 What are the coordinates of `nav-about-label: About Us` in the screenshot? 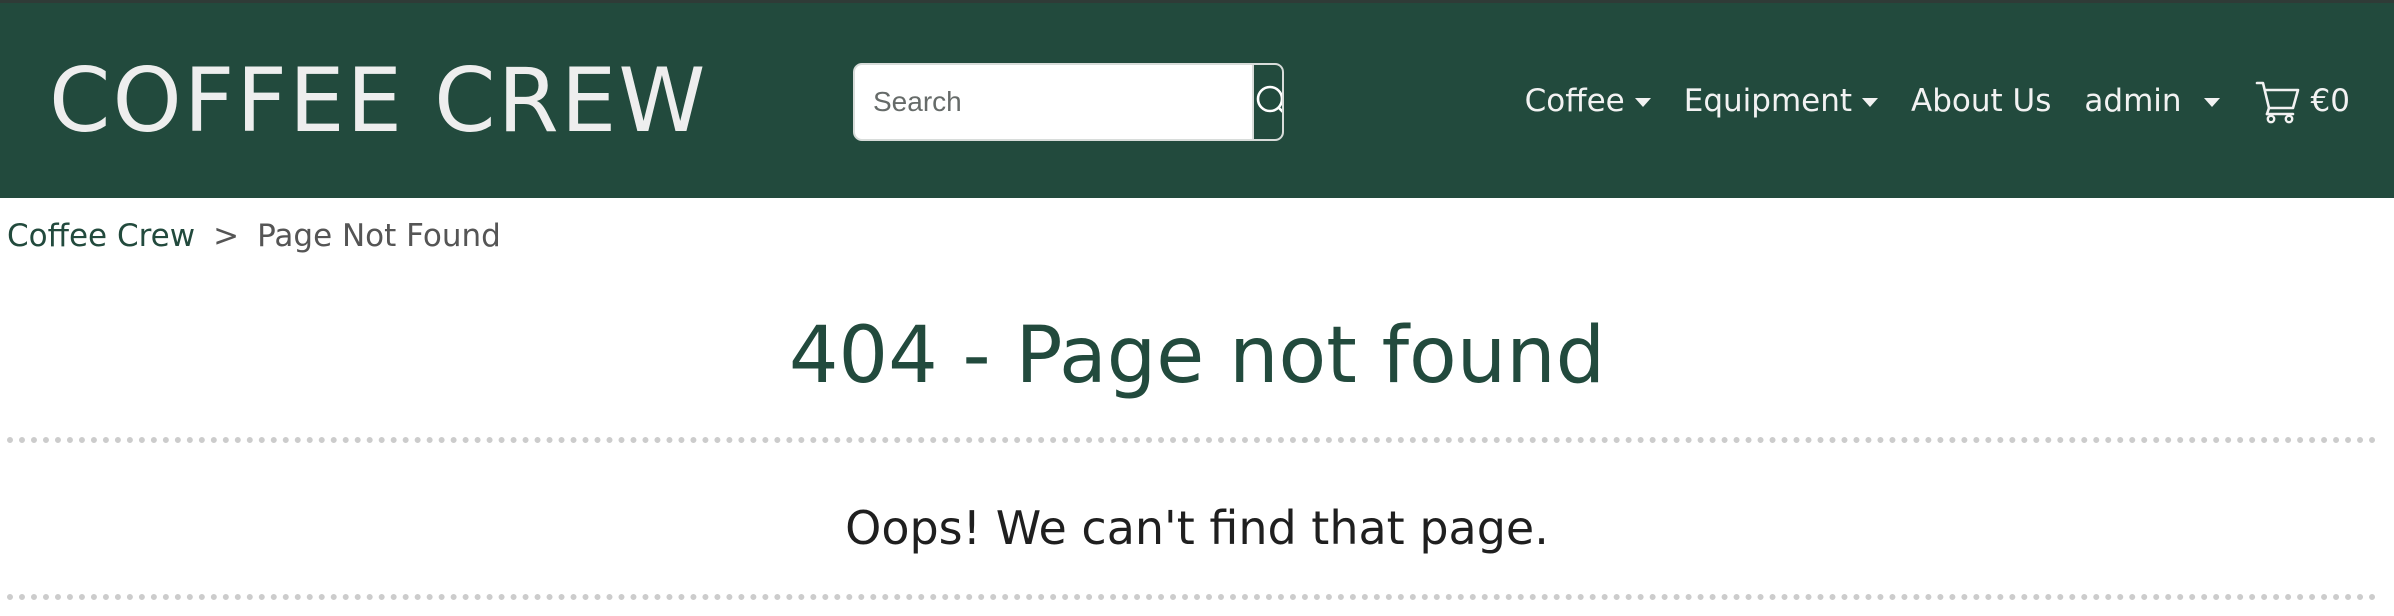 It's located at (1981, 101).